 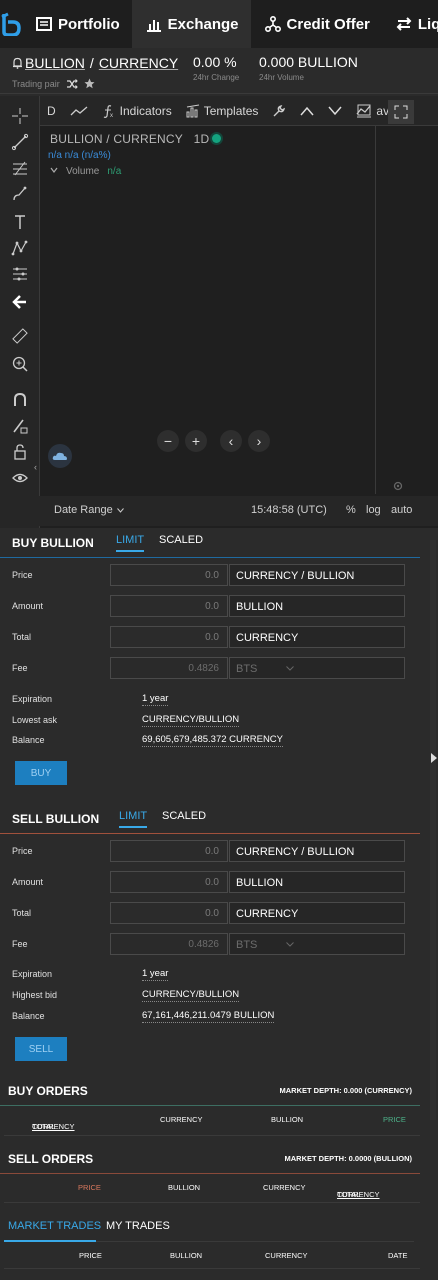 What do you see at coordinates (90, 1255) in the screenshot?
I see `trades-col-price: PRICE` at bounding box center [90, 1255].